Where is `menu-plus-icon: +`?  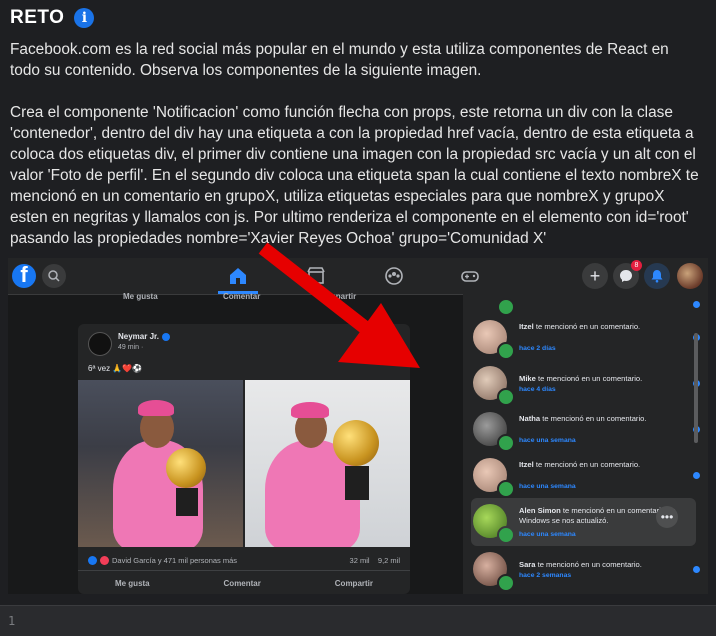 menu-plus-icon: + is located at coordinates (595, 276).